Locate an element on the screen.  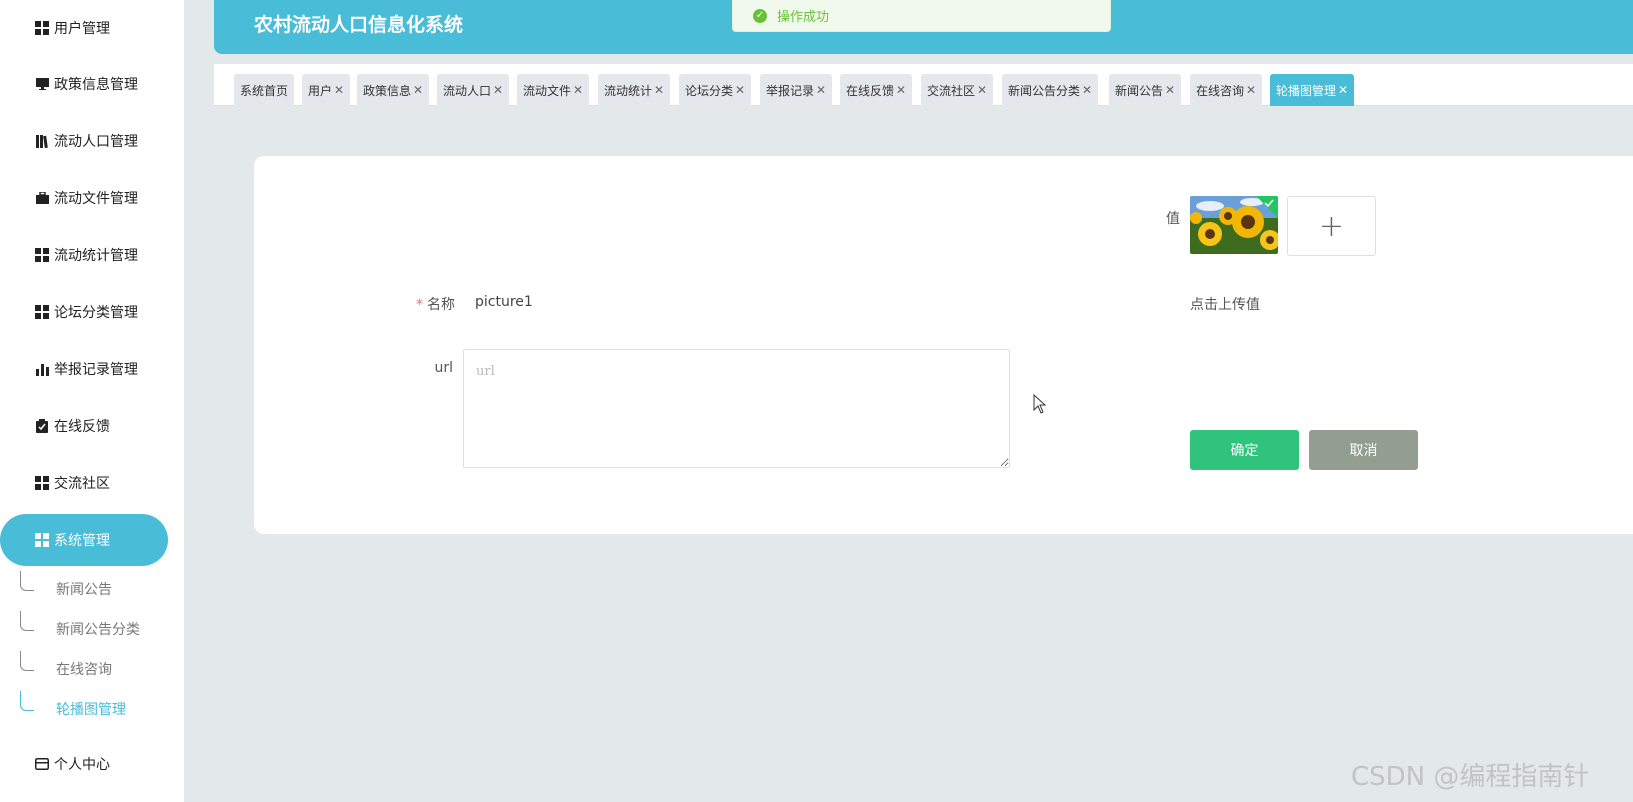
name-label-text: 名称 is located at coordinates (441, 305).